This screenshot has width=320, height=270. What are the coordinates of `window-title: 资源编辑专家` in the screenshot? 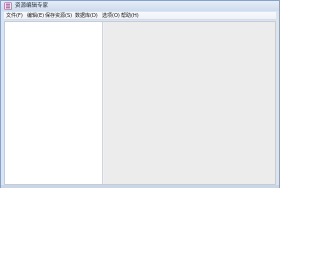 It's located at (32, 6).